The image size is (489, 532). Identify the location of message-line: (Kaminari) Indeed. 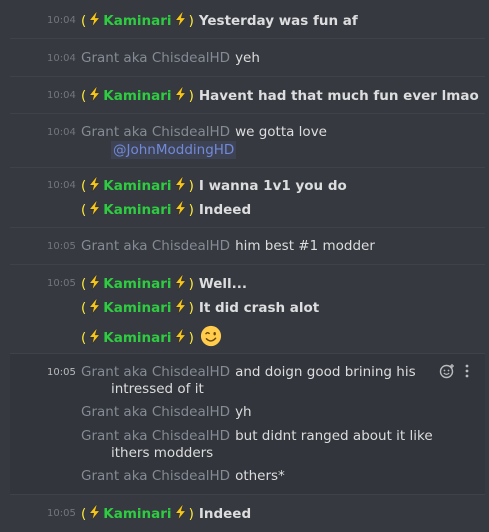
(249, 209).